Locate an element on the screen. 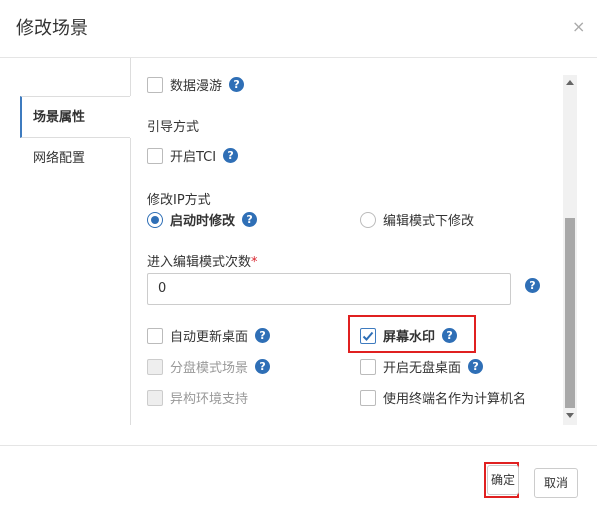 The height and width of the screenshot is (513, 597). dialog-title: 修改场景 is located at coordinates (52, 28).